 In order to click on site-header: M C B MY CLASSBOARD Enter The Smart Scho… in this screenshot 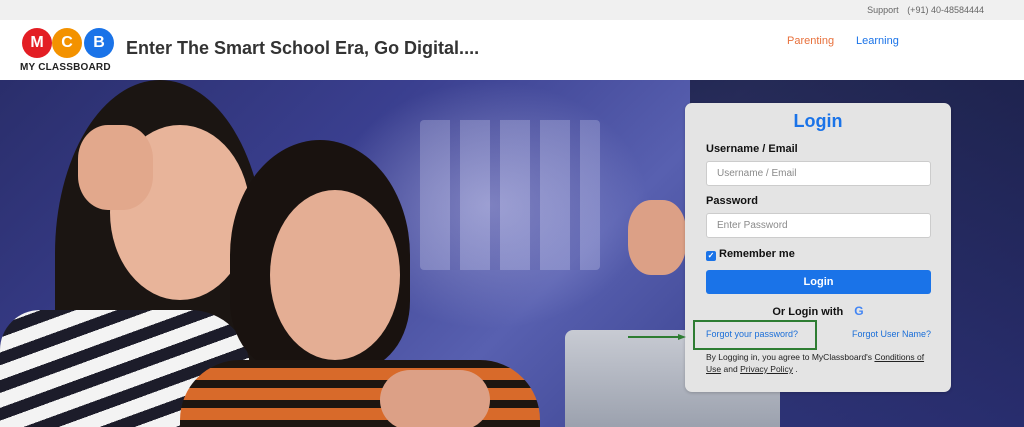, I will do `click(512, 50)`.